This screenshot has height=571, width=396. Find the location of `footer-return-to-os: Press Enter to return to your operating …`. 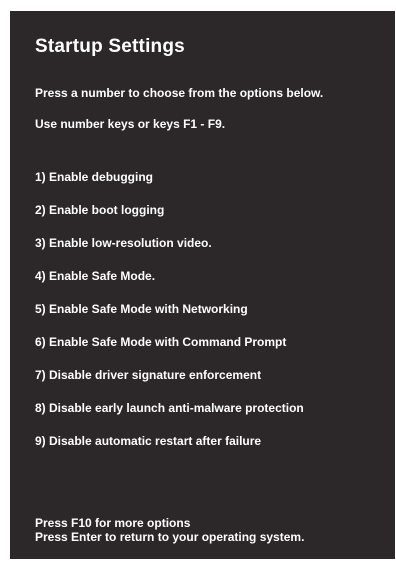

footer-return-to-os: Press Enter to return to your operating … is located at coordinates (169, 537).